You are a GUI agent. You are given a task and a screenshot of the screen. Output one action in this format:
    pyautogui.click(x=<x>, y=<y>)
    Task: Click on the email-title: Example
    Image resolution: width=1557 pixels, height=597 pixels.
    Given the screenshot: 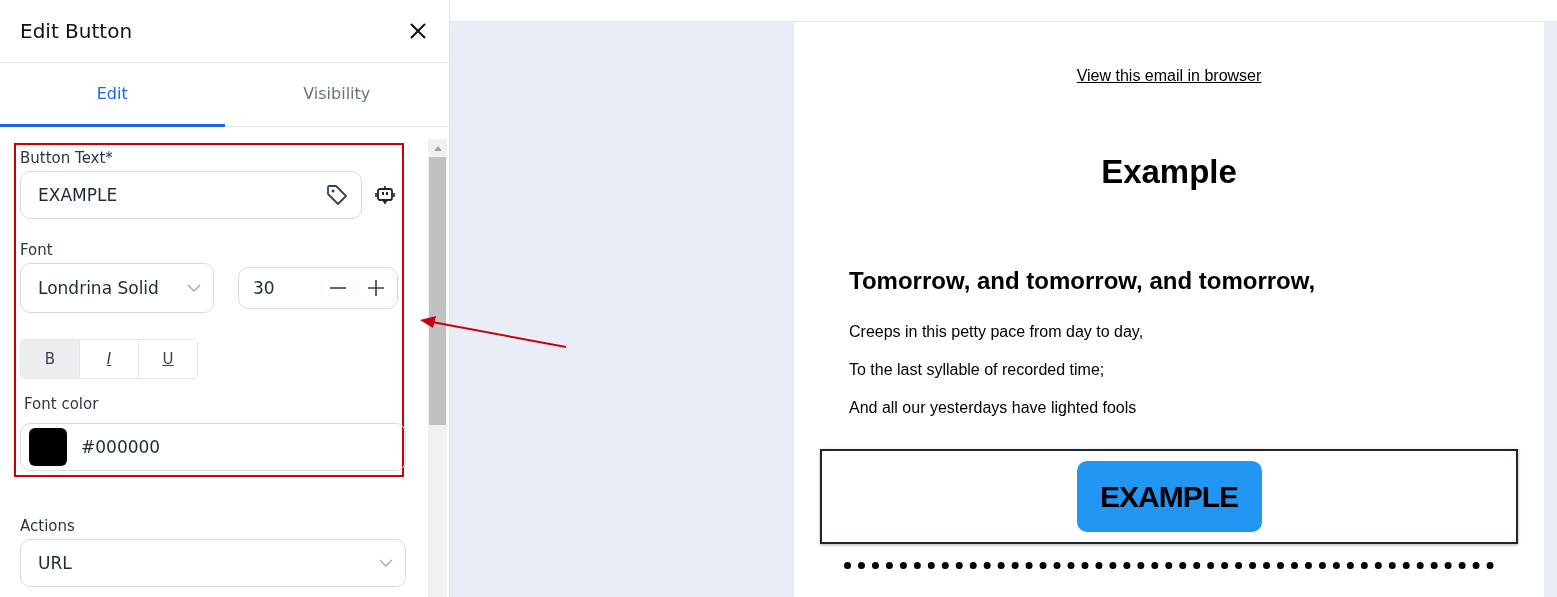 What is the action you would take?
    pyautogui.click(x=1169, y=172)
    